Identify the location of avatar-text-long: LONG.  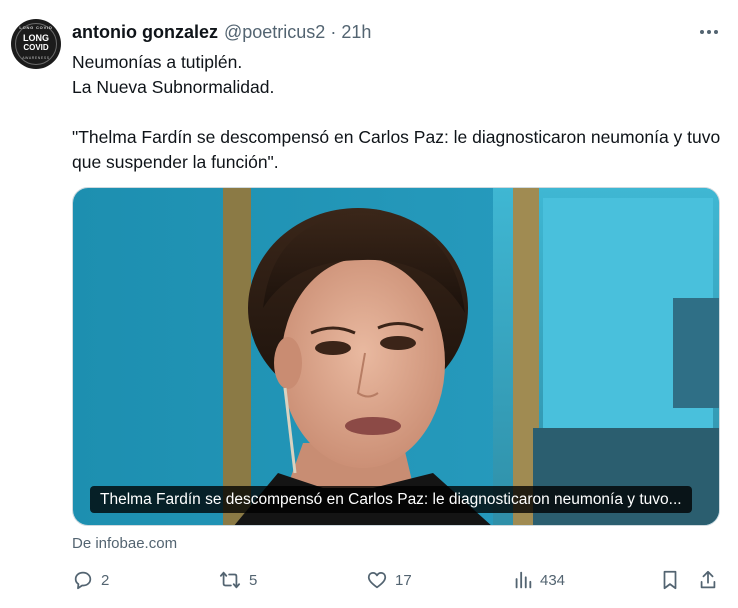
(36, 38).